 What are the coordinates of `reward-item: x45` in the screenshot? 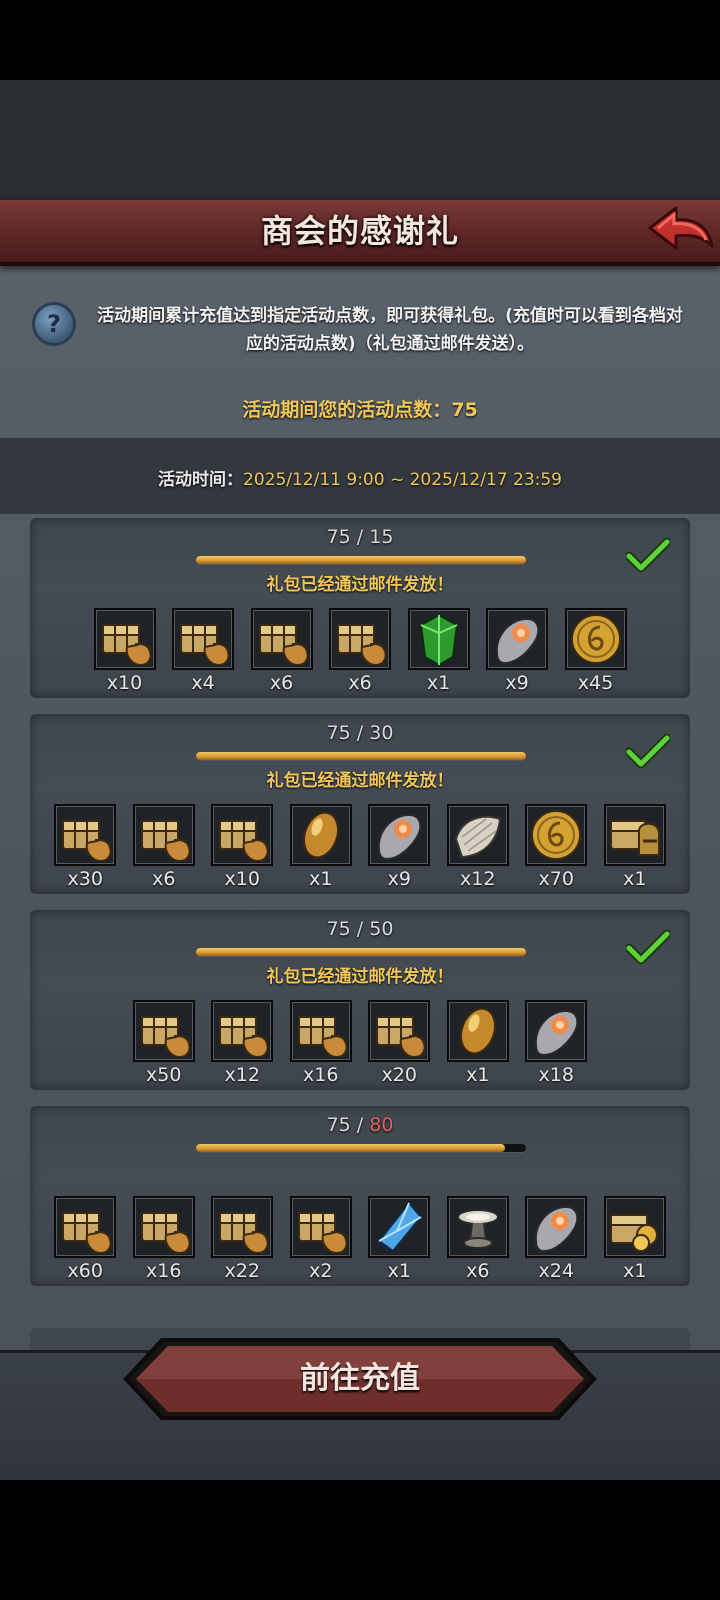 It's located at (595, 652).